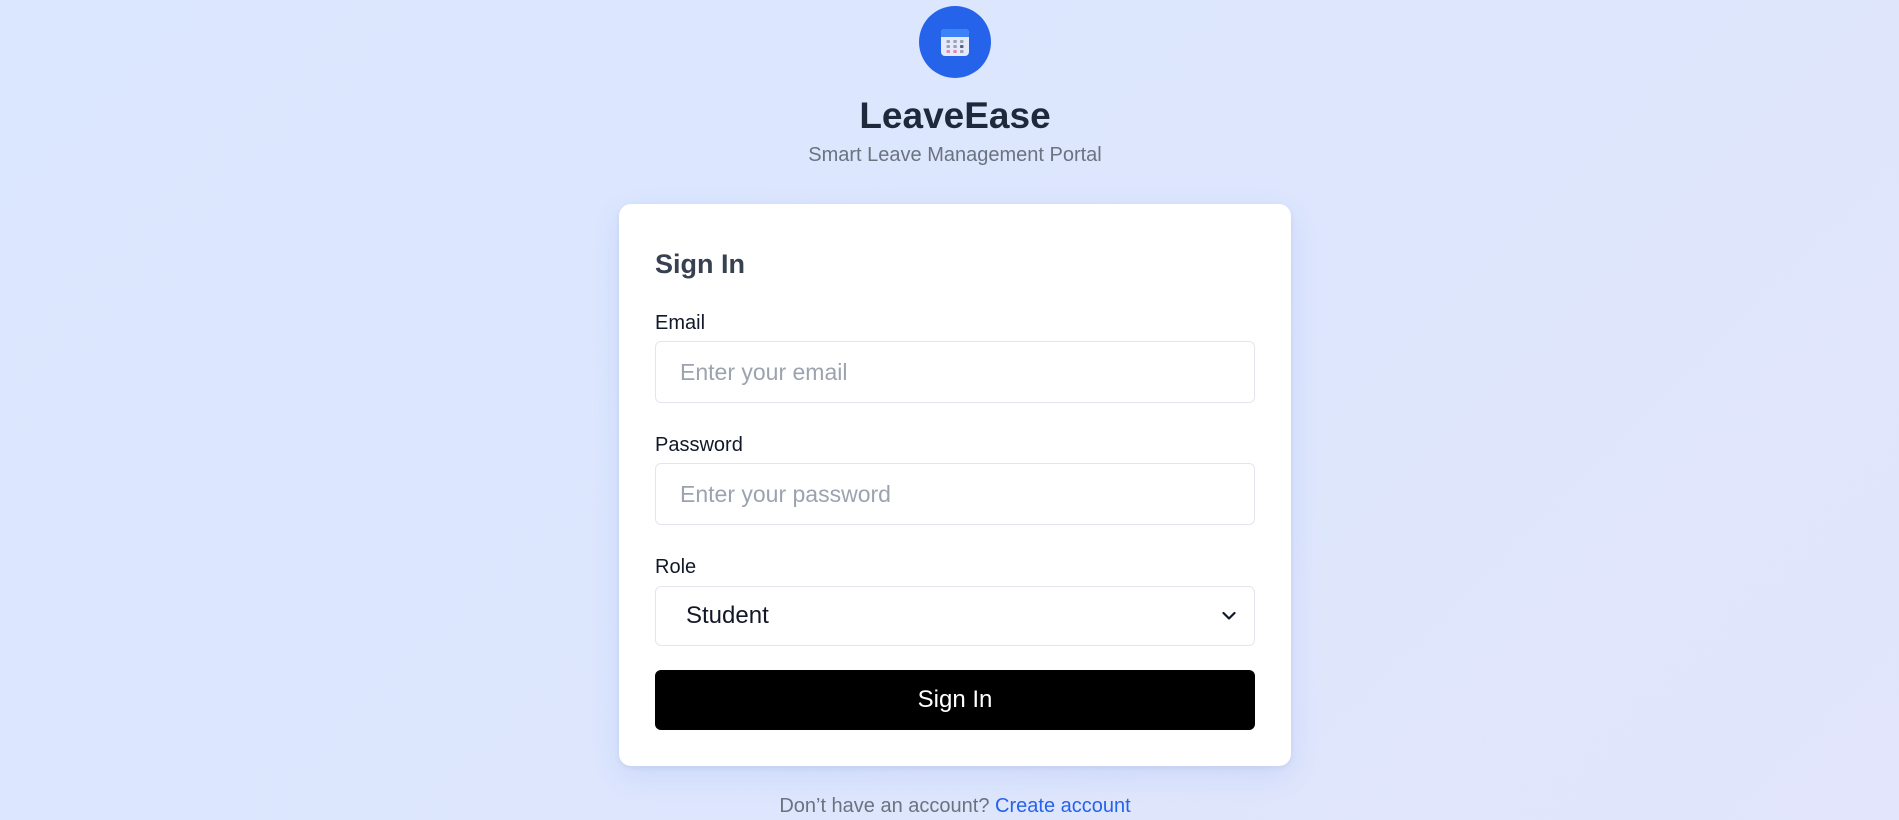 This screenshot has height=820, width=1899. I want to click on calendar-icon, so click(955, 42).